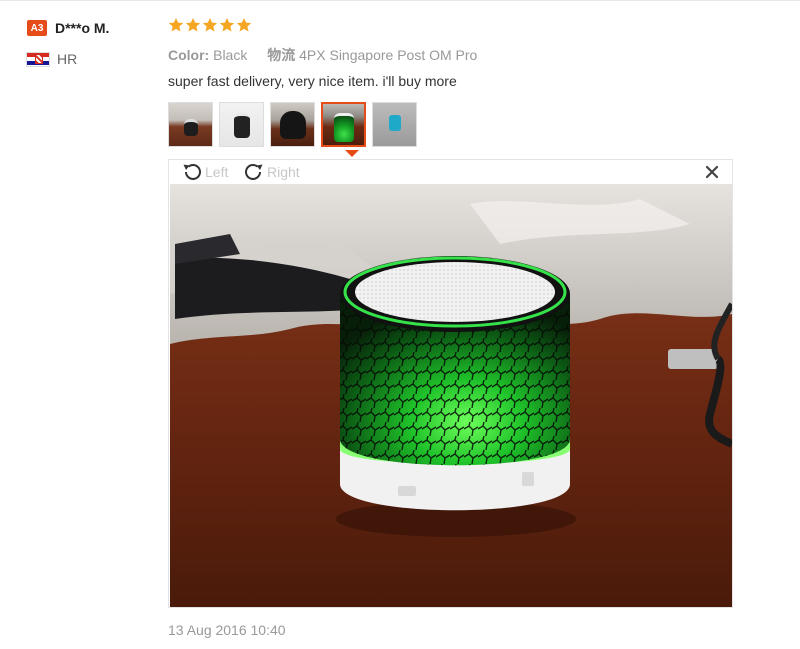 Image resolution: width=800 pixels, height=649 pixels. What do you see at coordinates (352, 153) in the screenshot?
I see `selected-thumbnail-indicator` at bounding box center [352, 153].